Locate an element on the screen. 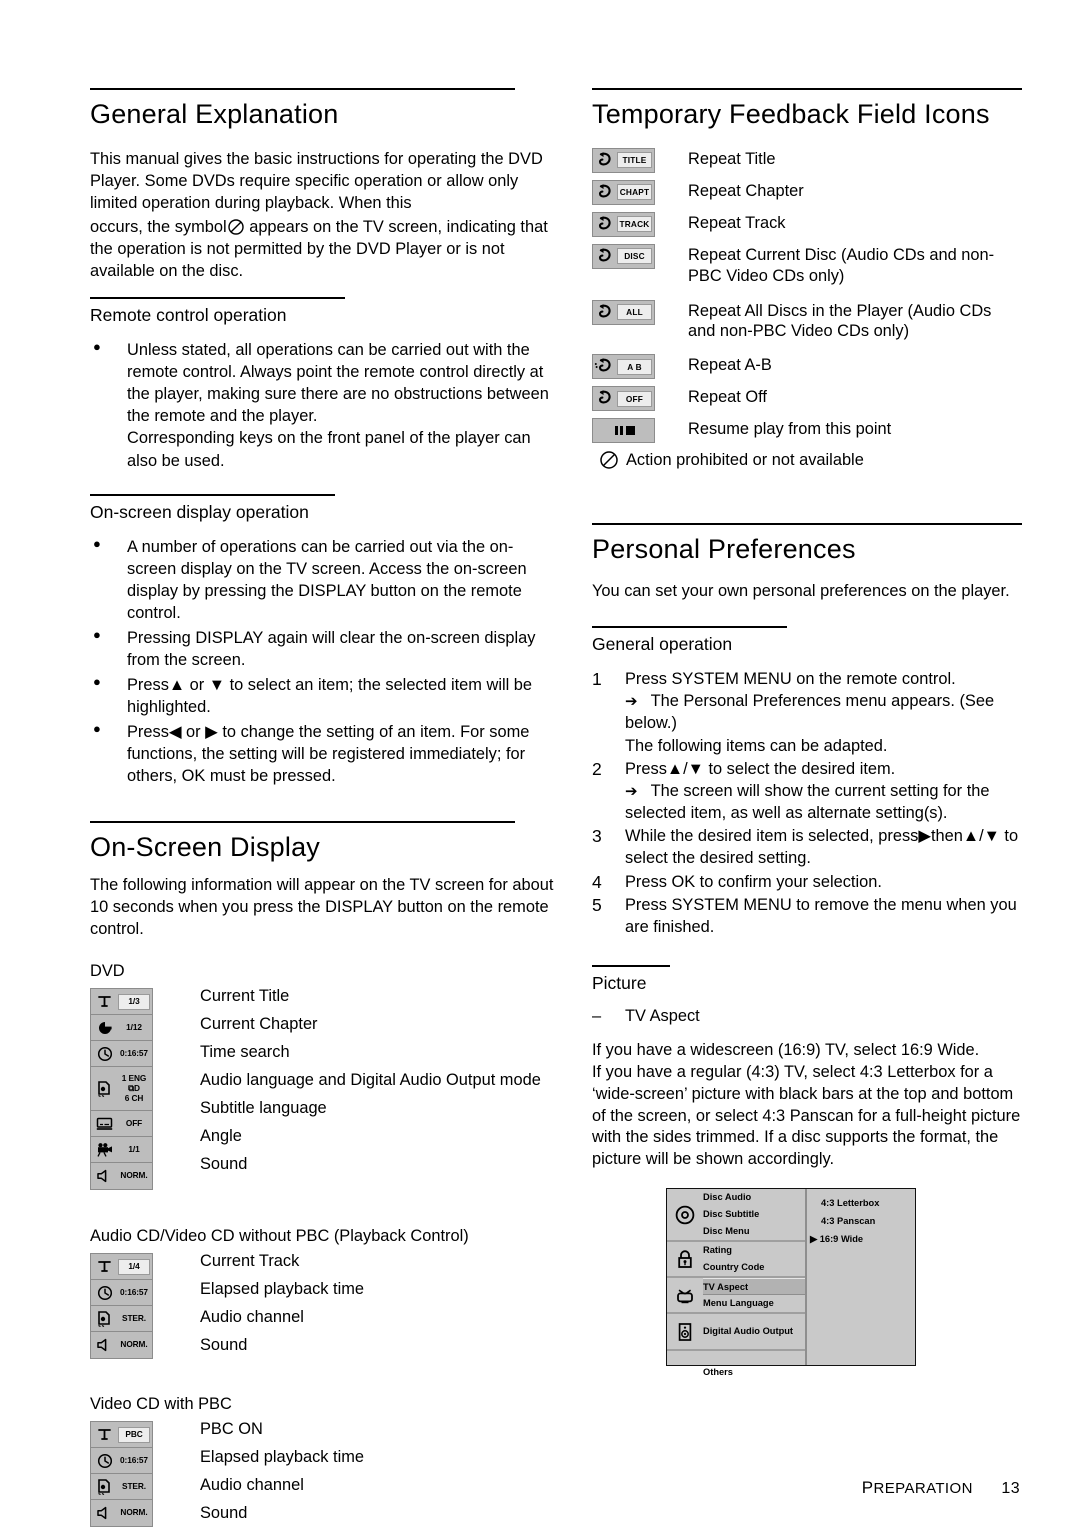  osd-desc-item: Elapsed playback time is located at coordinates (282, 1289).